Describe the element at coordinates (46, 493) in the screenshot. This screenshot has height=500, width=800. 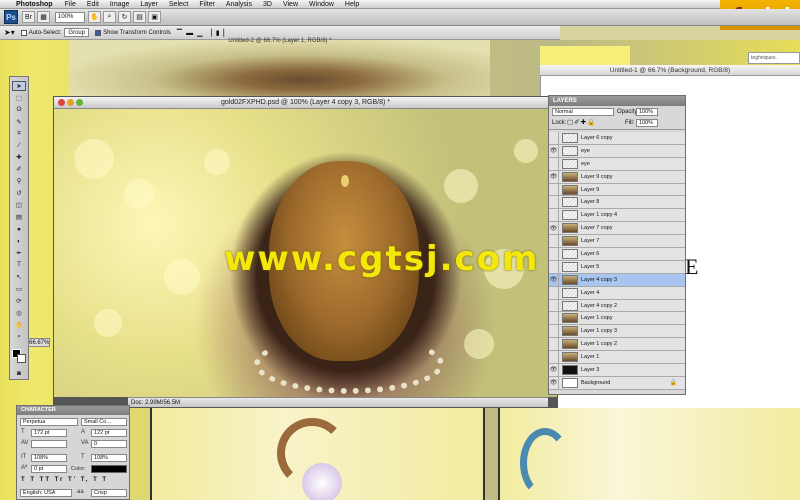
I see `language-select: English: USA` at that location.